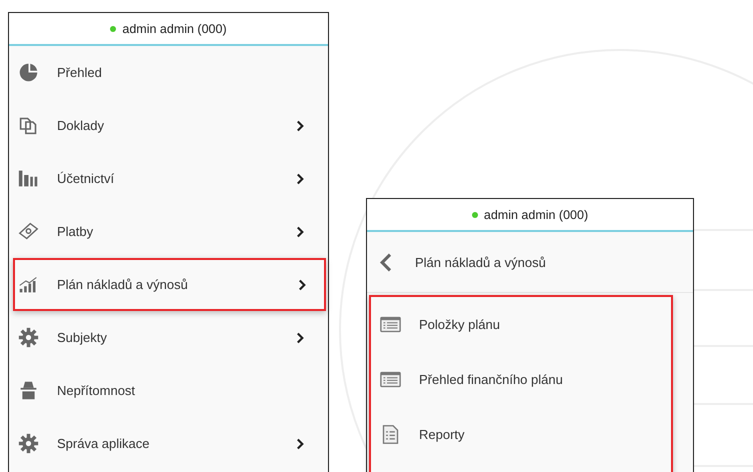 The height and width of the screenshot is (472, 753). I want to click on banknote-icon, so click(28, 231).